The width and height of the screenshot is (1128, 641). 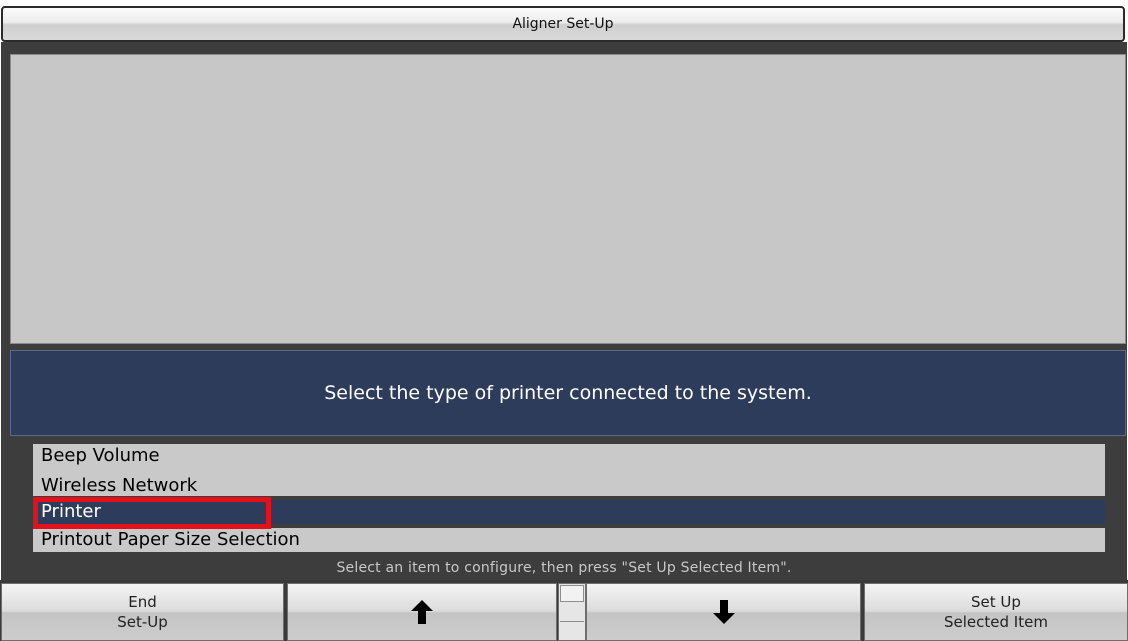 I want to click on end-setup-label: End Set-Up, so click(x=142, y=612).